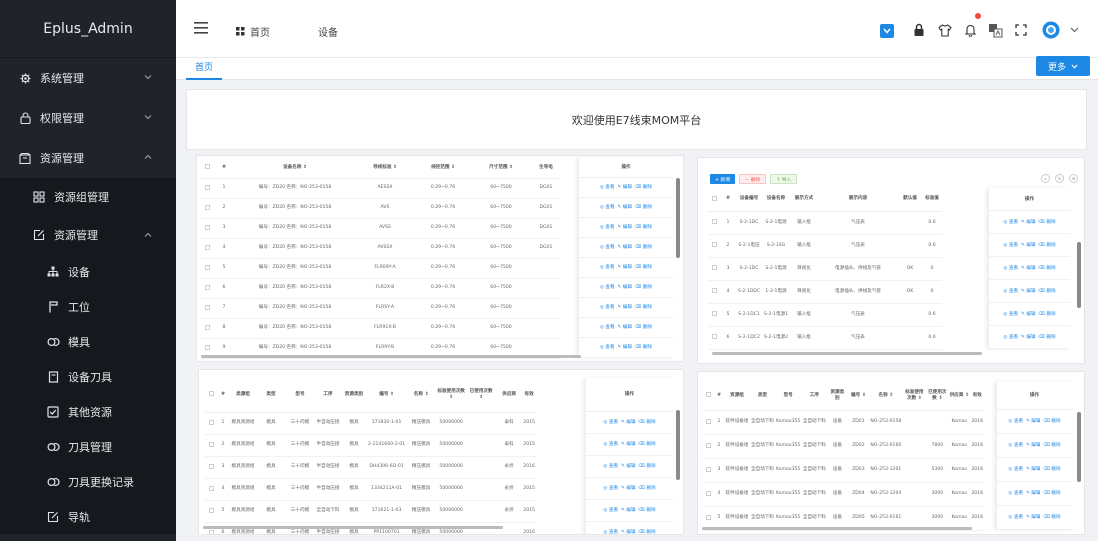 This screenshot has width=1098, height=541. Describe the element at coordinates (814, 396) in the screenshot. I see `column-header: 工序` at that location.